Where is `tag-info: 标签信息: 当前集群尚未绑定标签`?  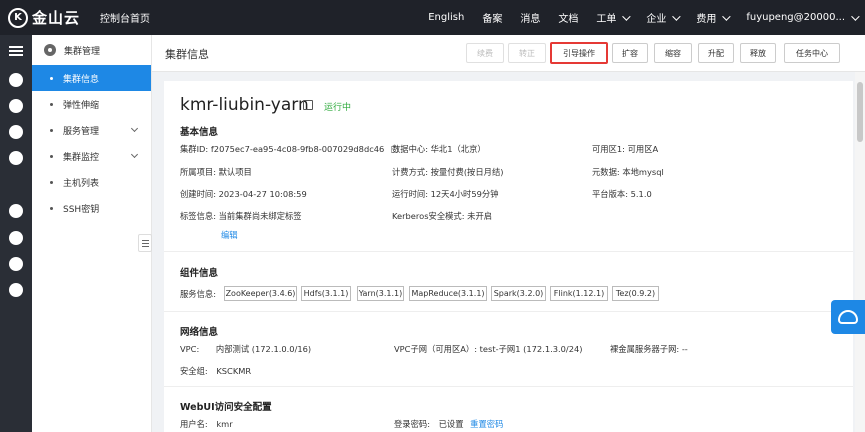
tag-info: 标签信息: 当前集群尚未绑定标签 is located at coordinates (241, 216).